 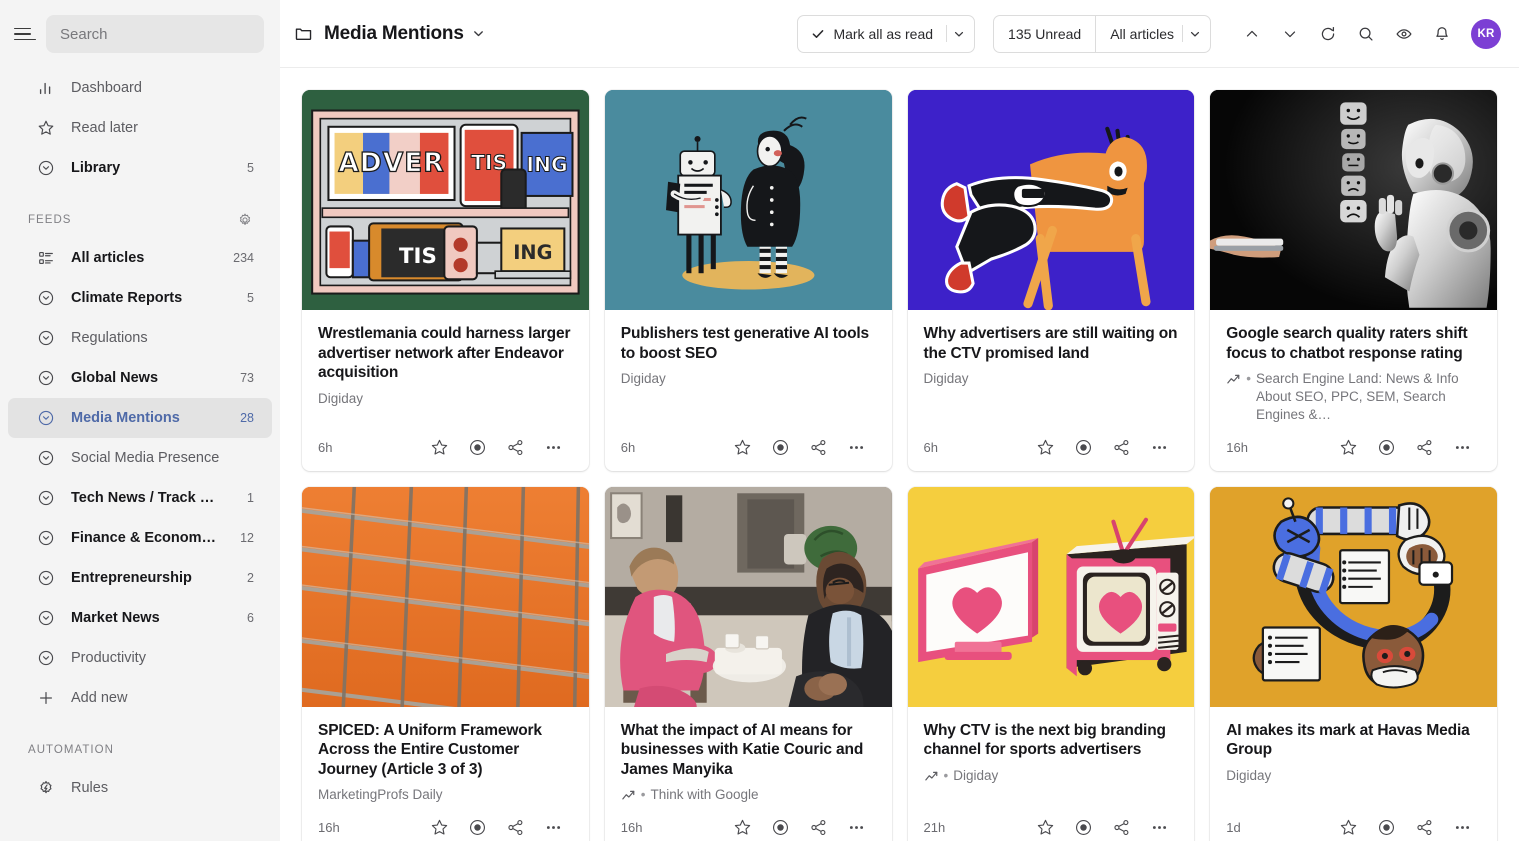 I want to click on sidebar-item-label: Read later, so click(x=104, y=128).